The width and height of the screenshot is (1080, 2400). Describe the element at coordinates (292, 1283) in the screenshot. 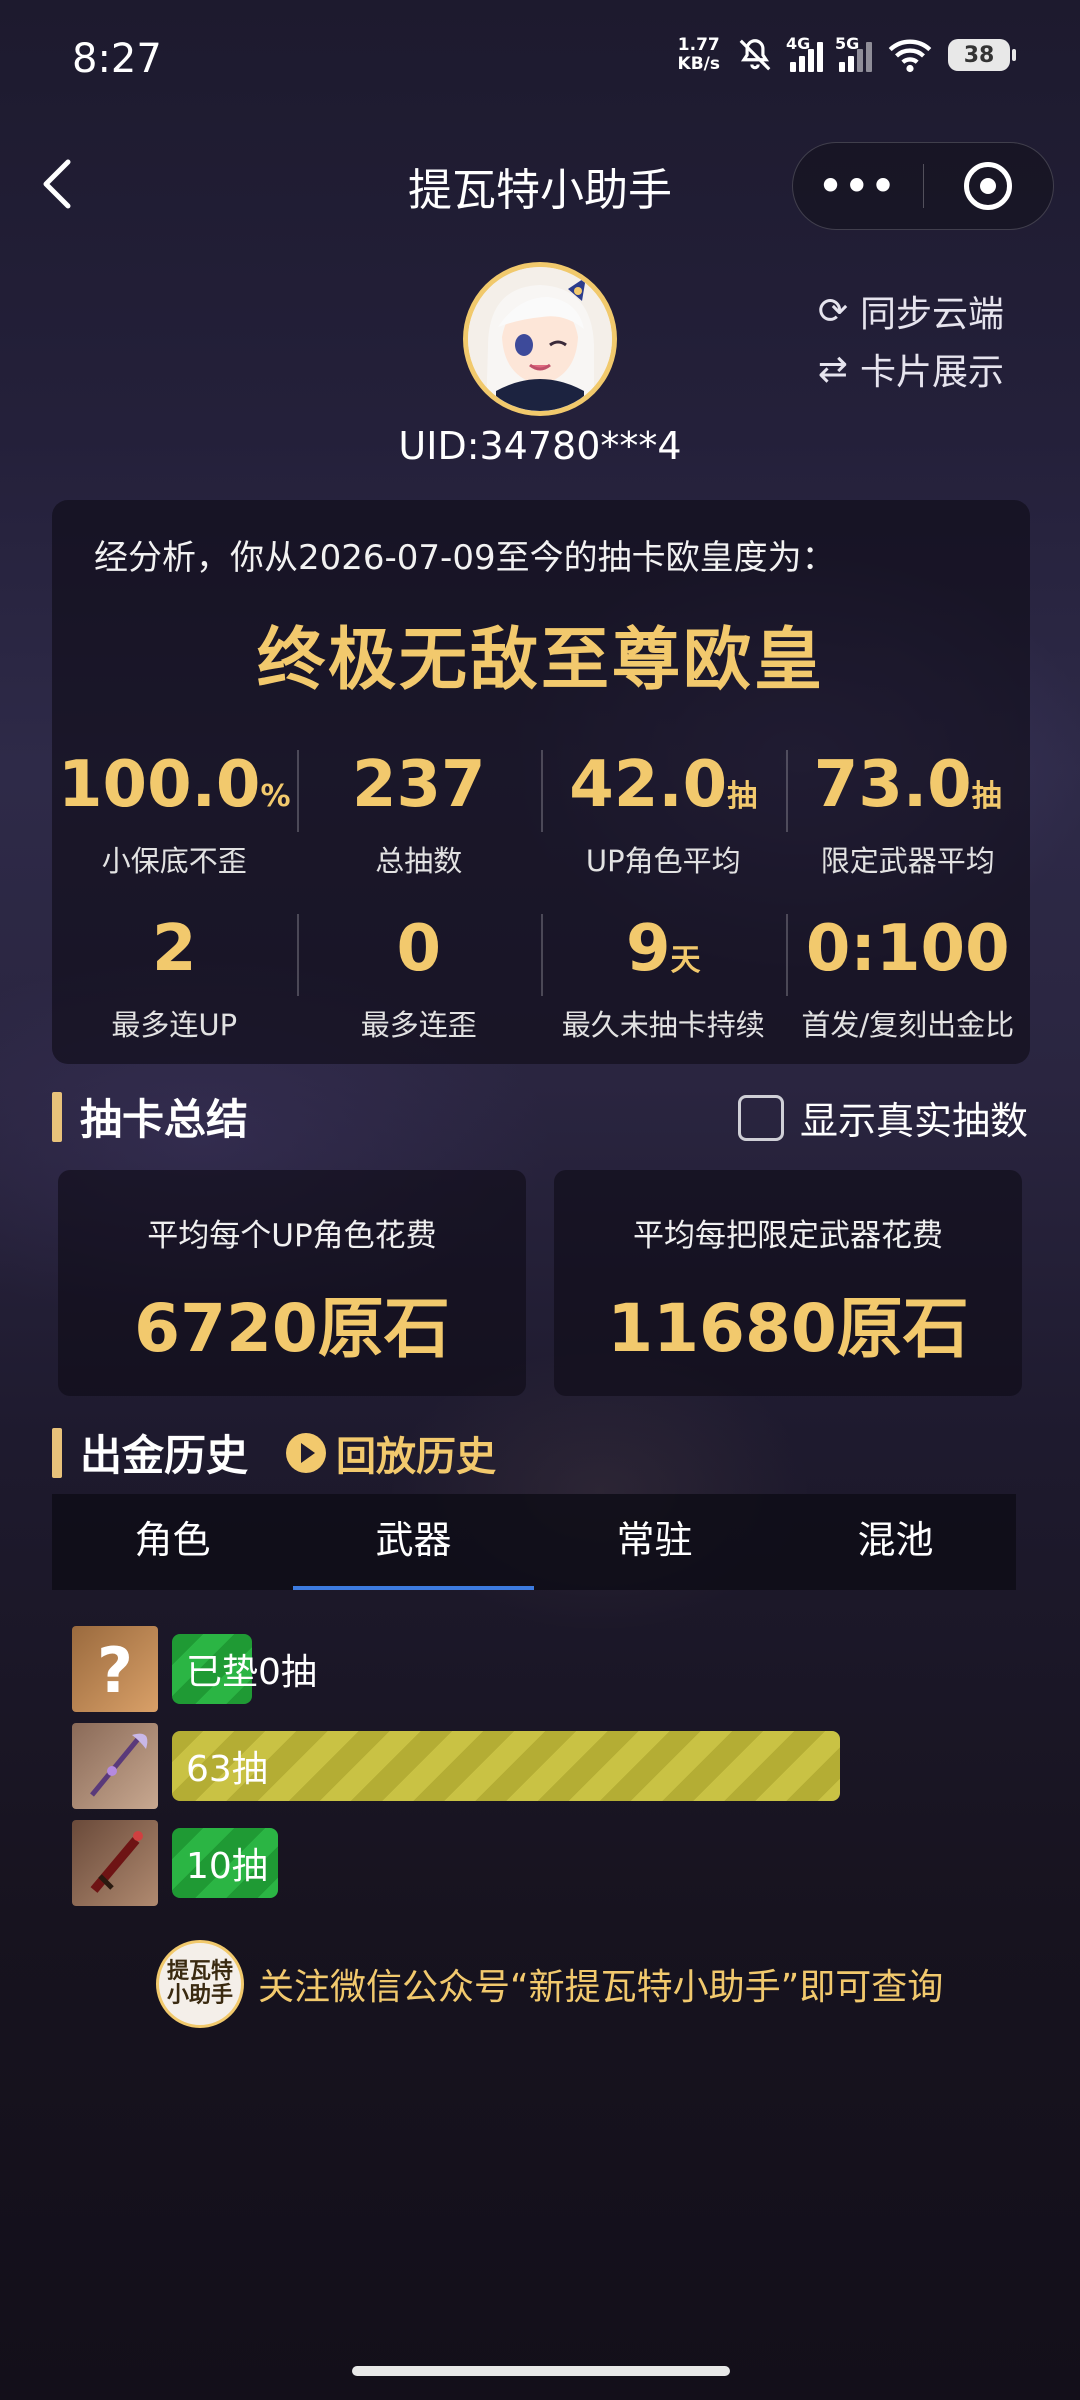

I see `summary-card-character: 平均每个UP角色花费 6720原石` at that location.